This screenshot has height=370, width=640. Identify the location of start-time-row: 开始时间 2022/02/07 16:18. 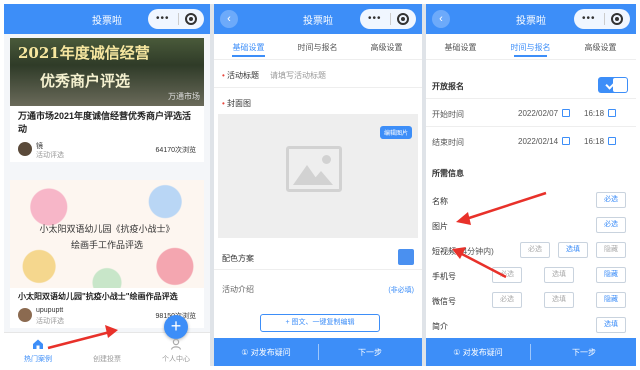
(531, 113).